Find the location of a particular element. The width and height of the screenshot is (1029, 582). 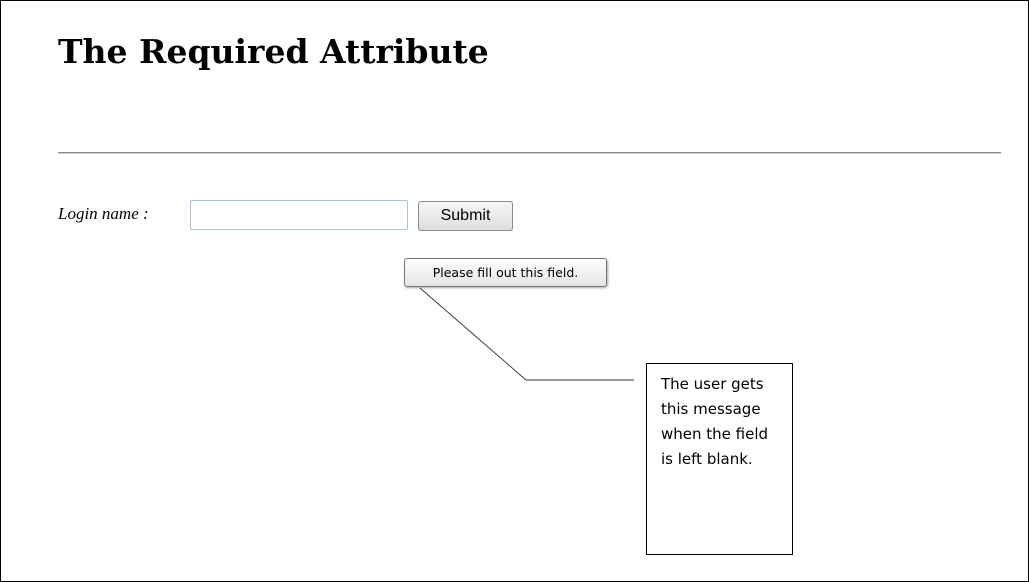

submit-button: Submit is located at coordinates (465, 216).